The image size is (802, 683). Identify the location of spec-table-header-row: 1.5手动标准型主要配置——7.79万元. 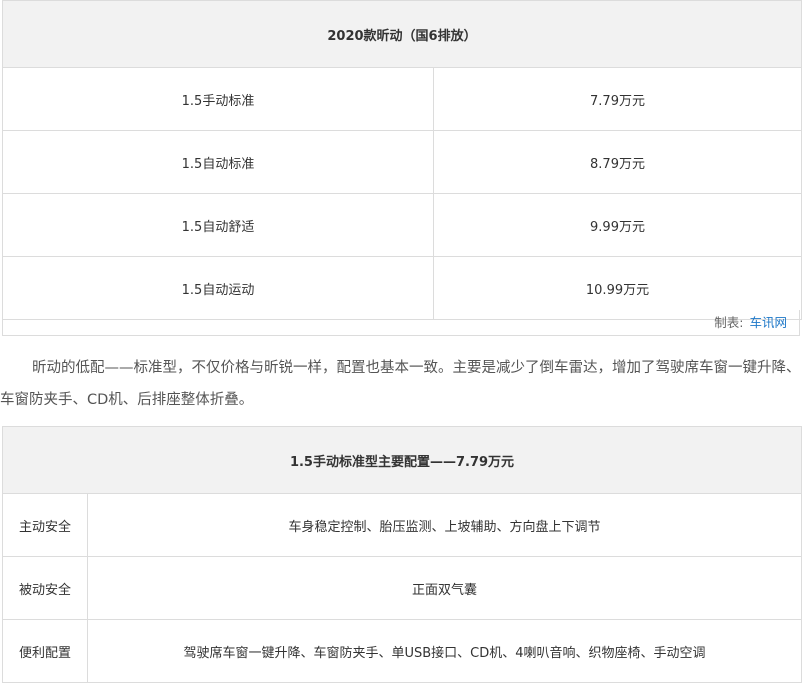
(402, 460).